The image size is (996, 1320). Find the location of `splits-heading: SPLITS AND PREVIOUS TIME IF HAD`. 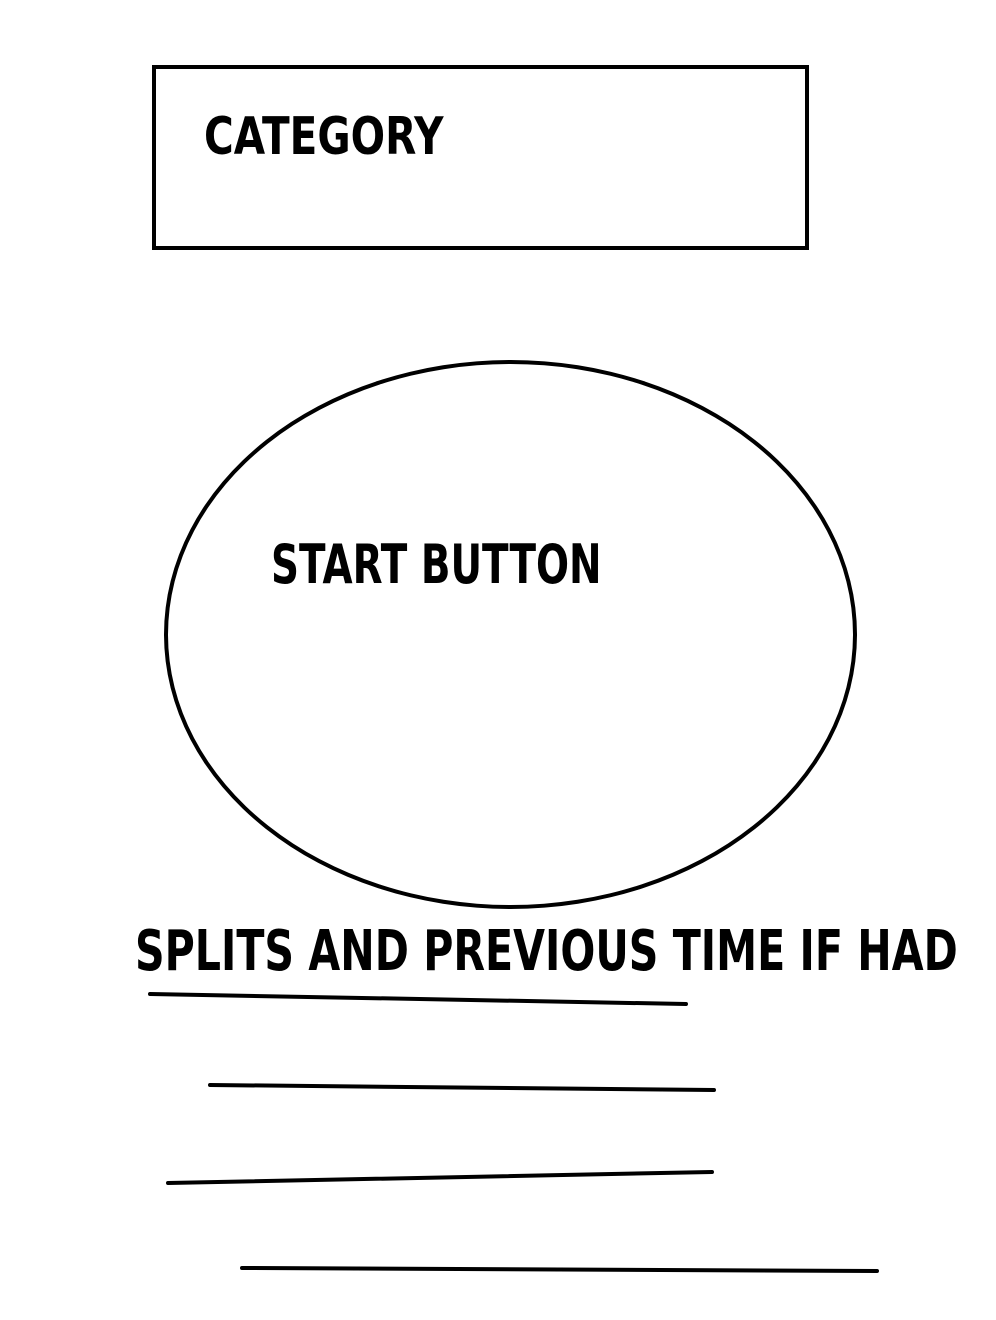

splits-heading: SPLITS AND PREVIOUS TIME IF HAD is located at coordinates (546, 951).